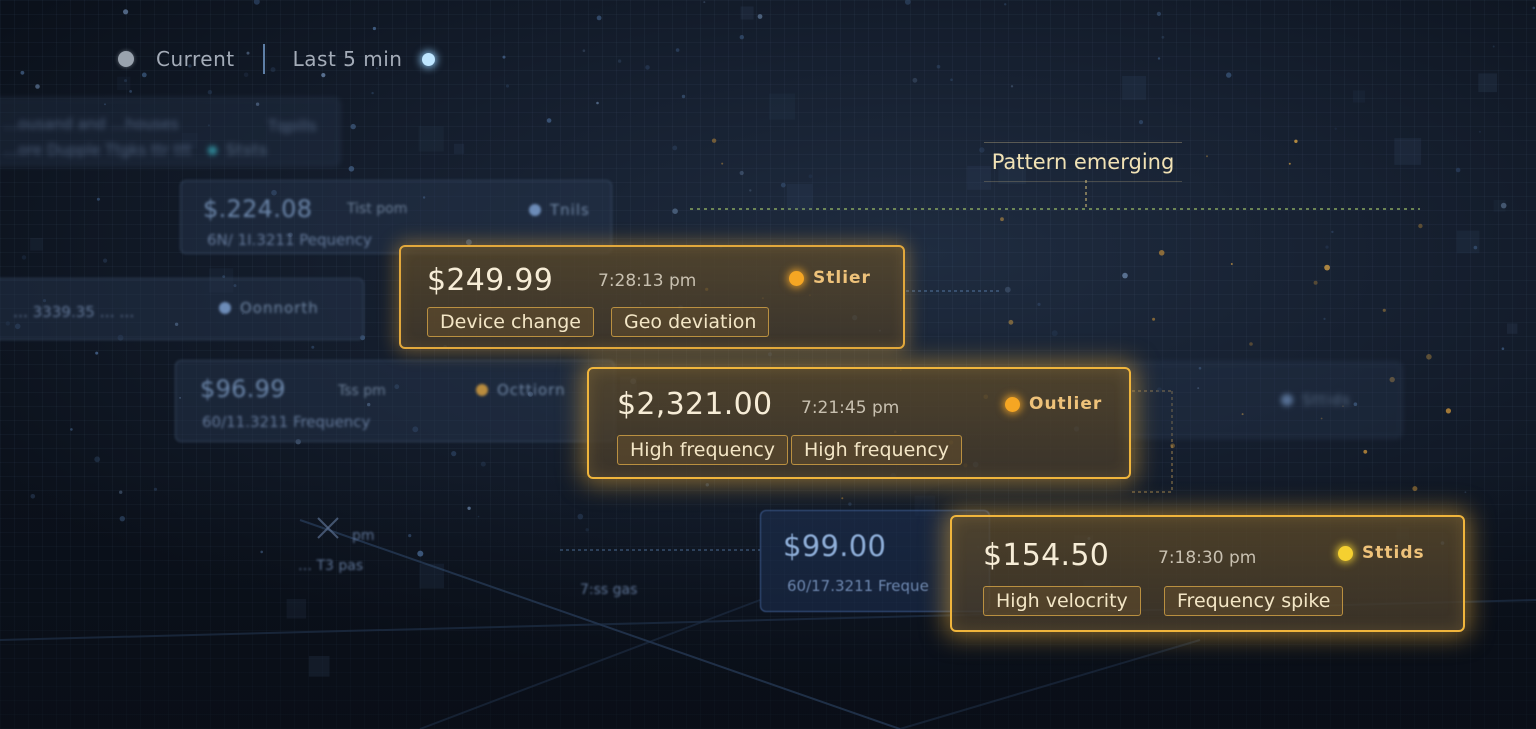 The width and height of the screenshot is (1536, 729). I want to click on risk-tag: High velocrity, so click(1062, 601).